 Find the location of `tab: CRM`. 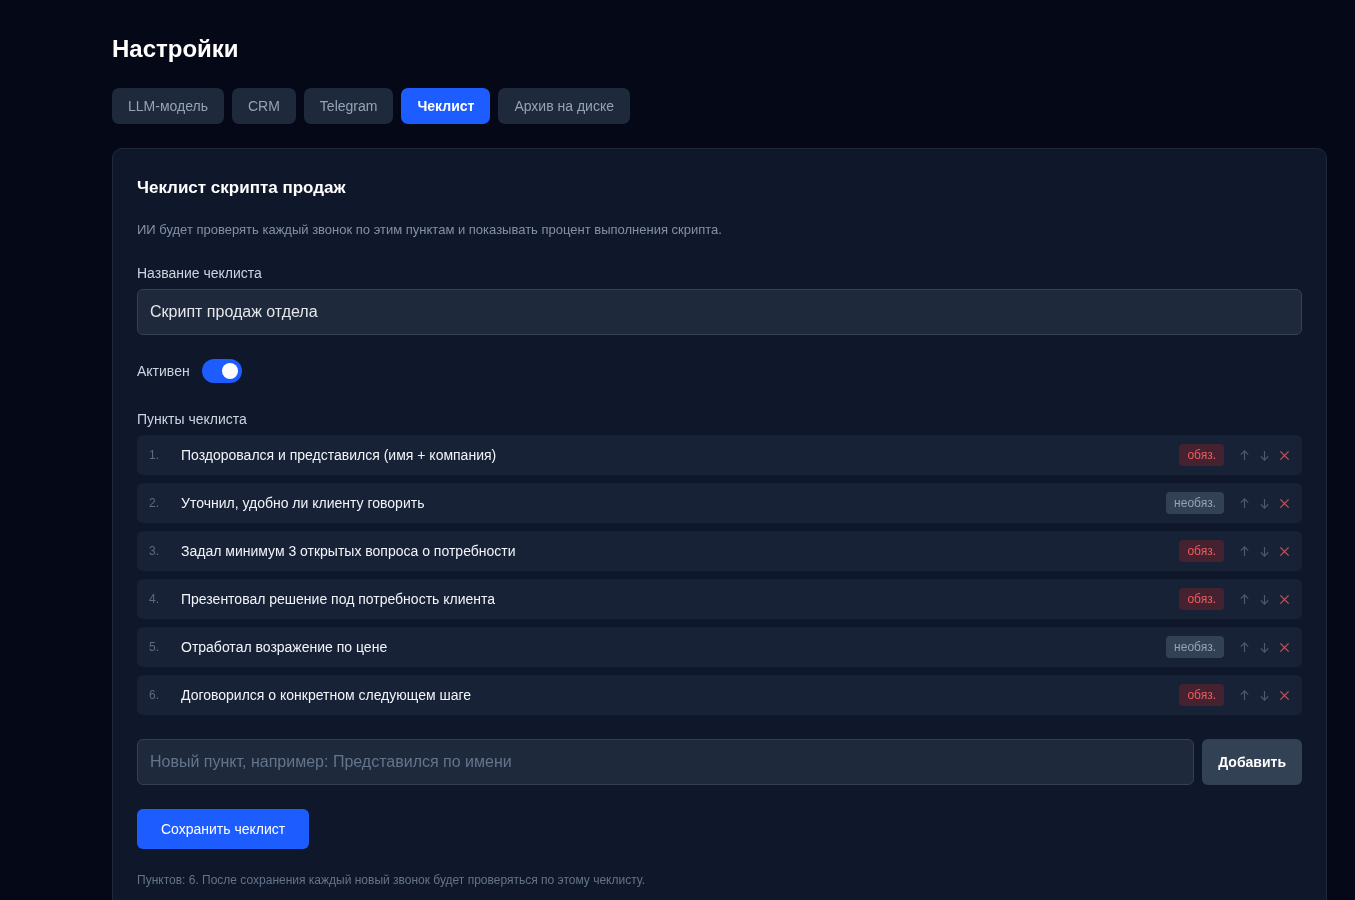

tab: CRM is located at coordinates (263, 106).